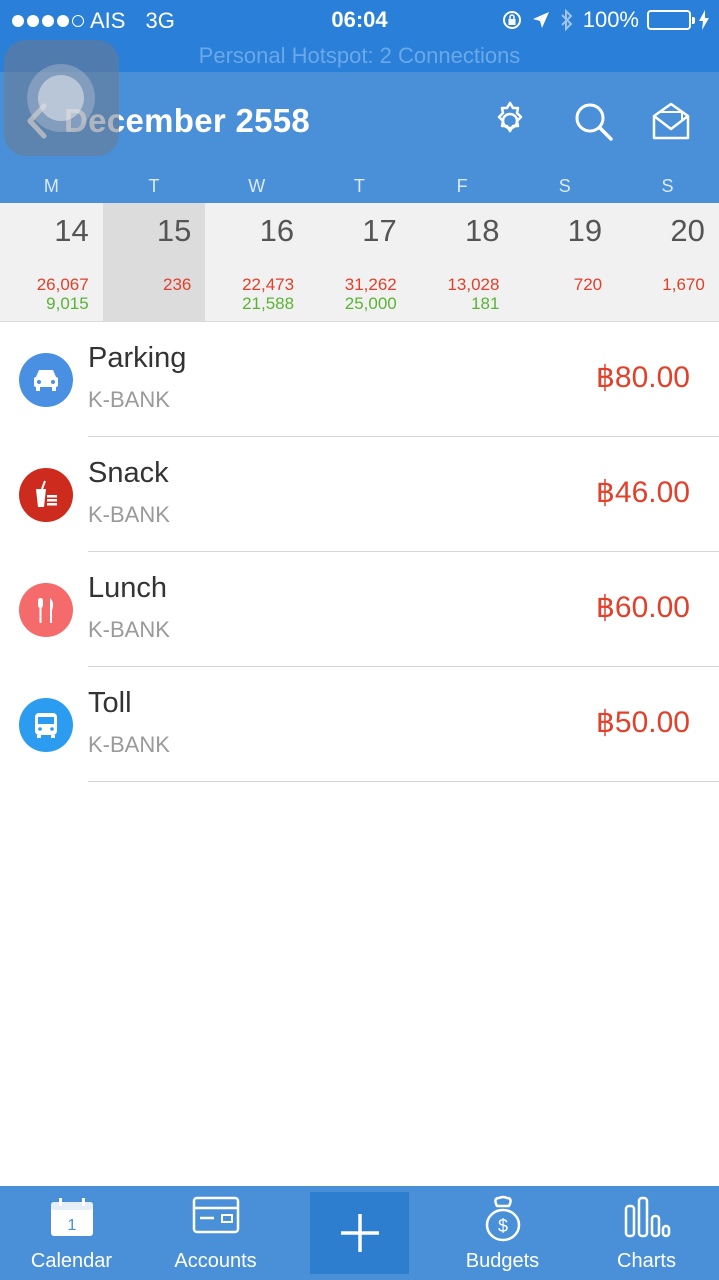 This screenshot has height=1280, width=719. Describe the element at coordinates (593, 121) in the screenshot. I see `search-icon` at that location.